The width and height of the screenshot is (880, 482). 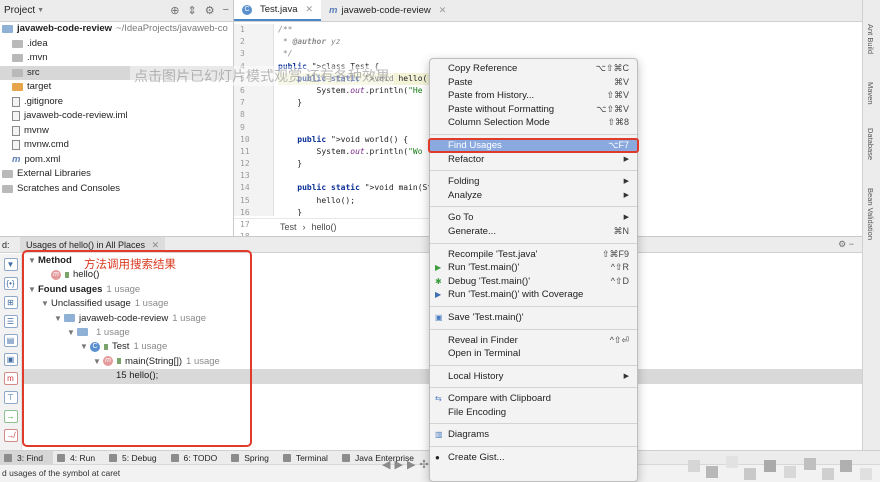 I want to click on project-item-label: mvnw, so click(x=36, y=130).